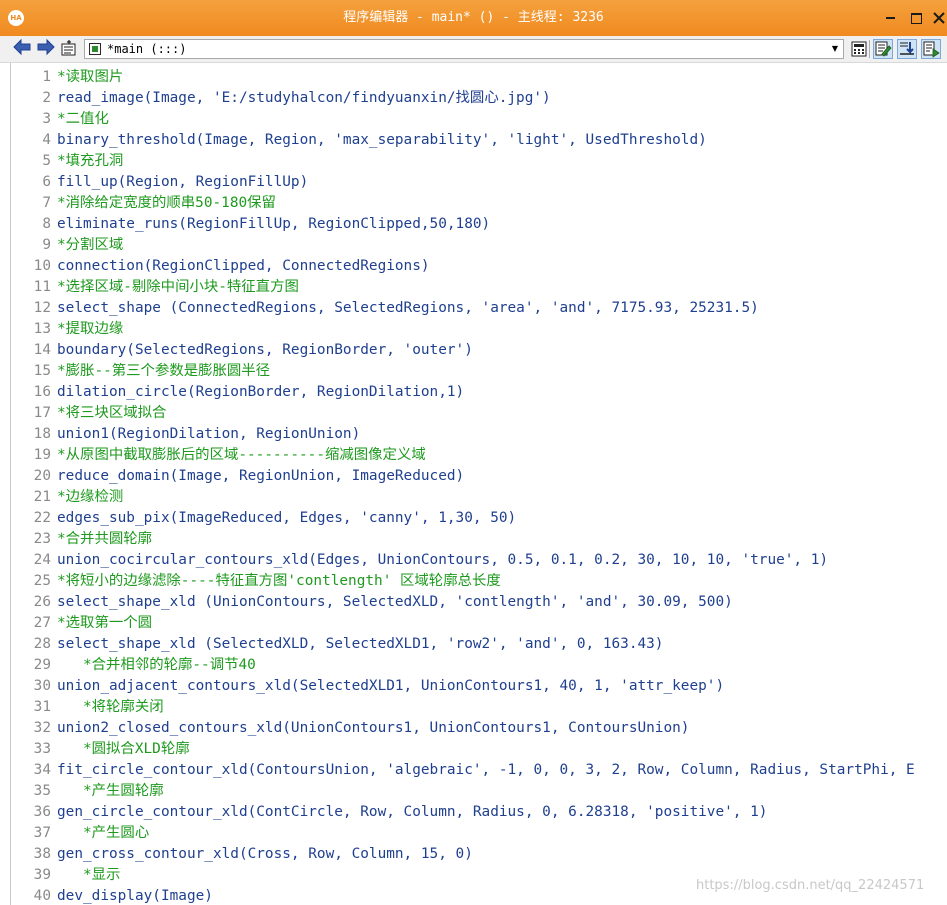  I want to click on comment-text: *读取图片, so click(90, 77).